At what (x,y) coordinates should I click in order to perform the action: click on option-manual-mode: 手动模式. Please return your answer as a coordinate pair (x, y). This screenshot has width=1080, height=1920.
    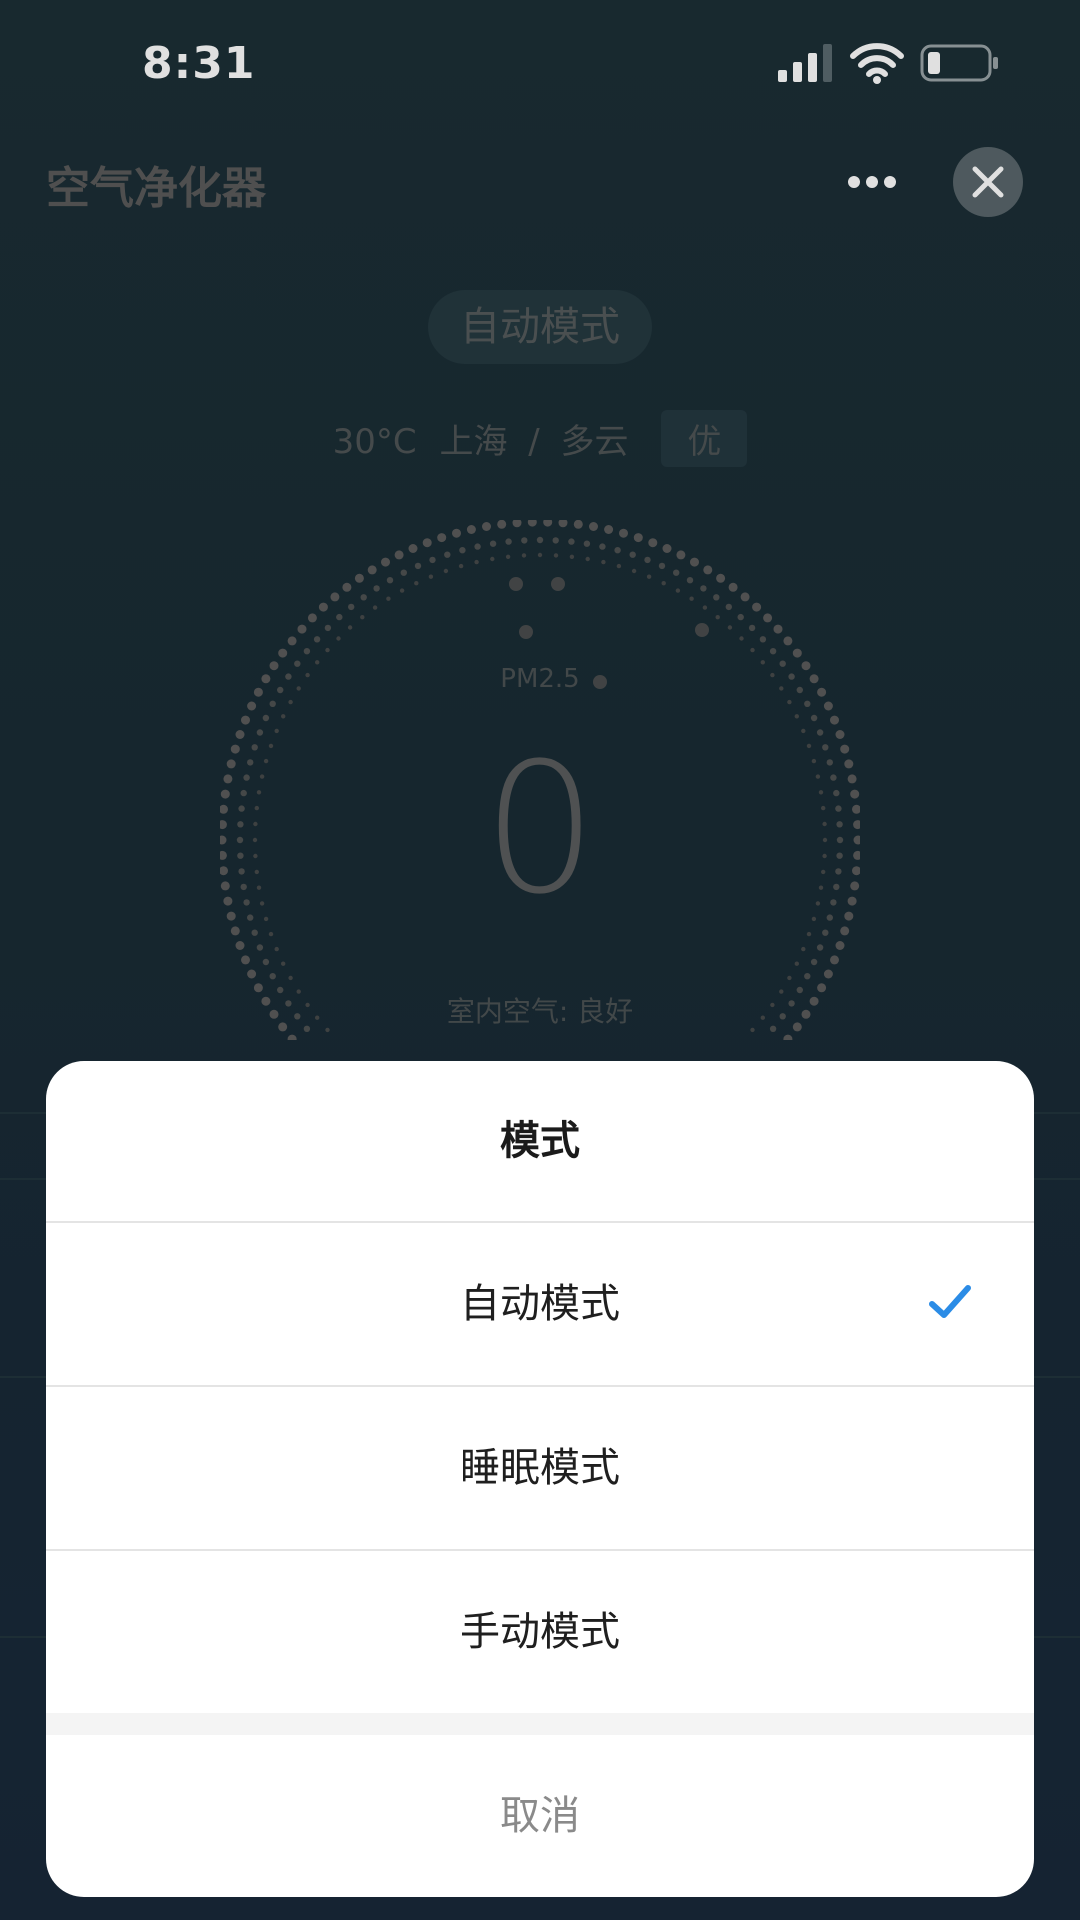
    Looking at the image, I should click on (540, 1632).